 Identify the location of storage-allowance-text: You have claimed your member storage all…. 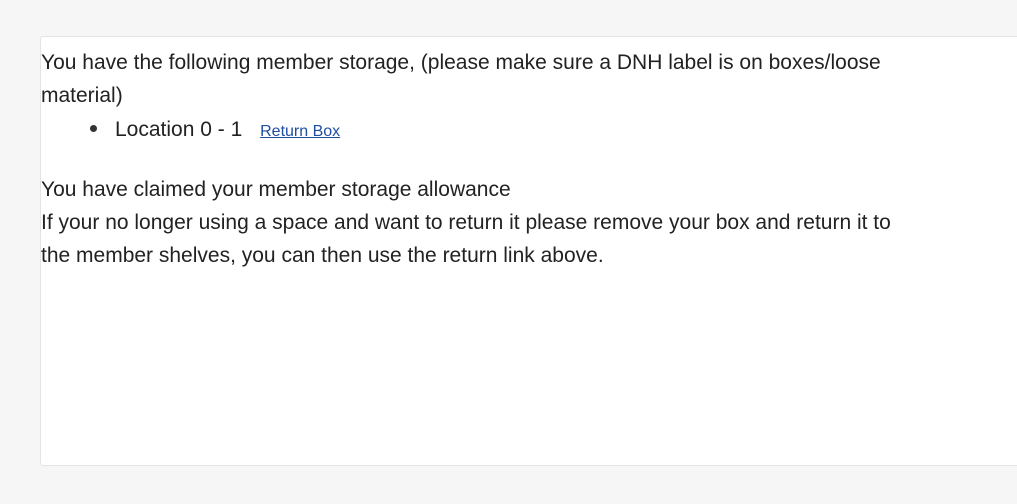
(276, 189).